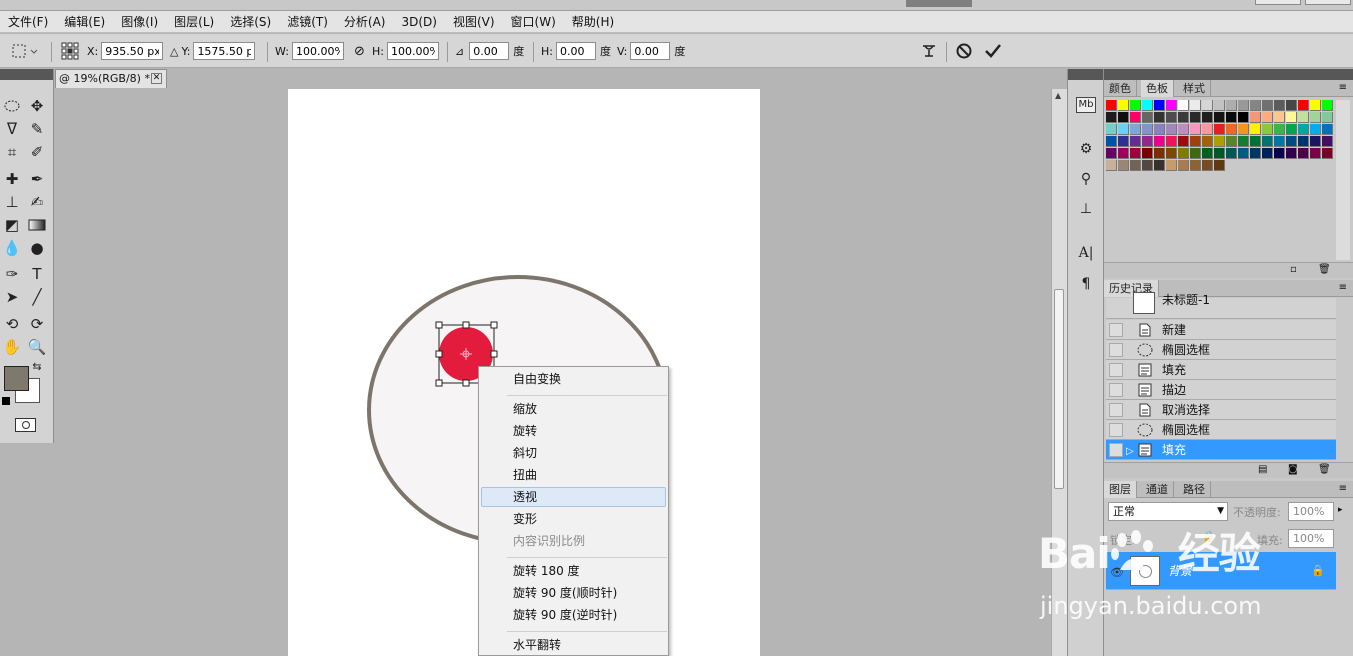  I want to click on default-colors-icon, so click(6, 401).